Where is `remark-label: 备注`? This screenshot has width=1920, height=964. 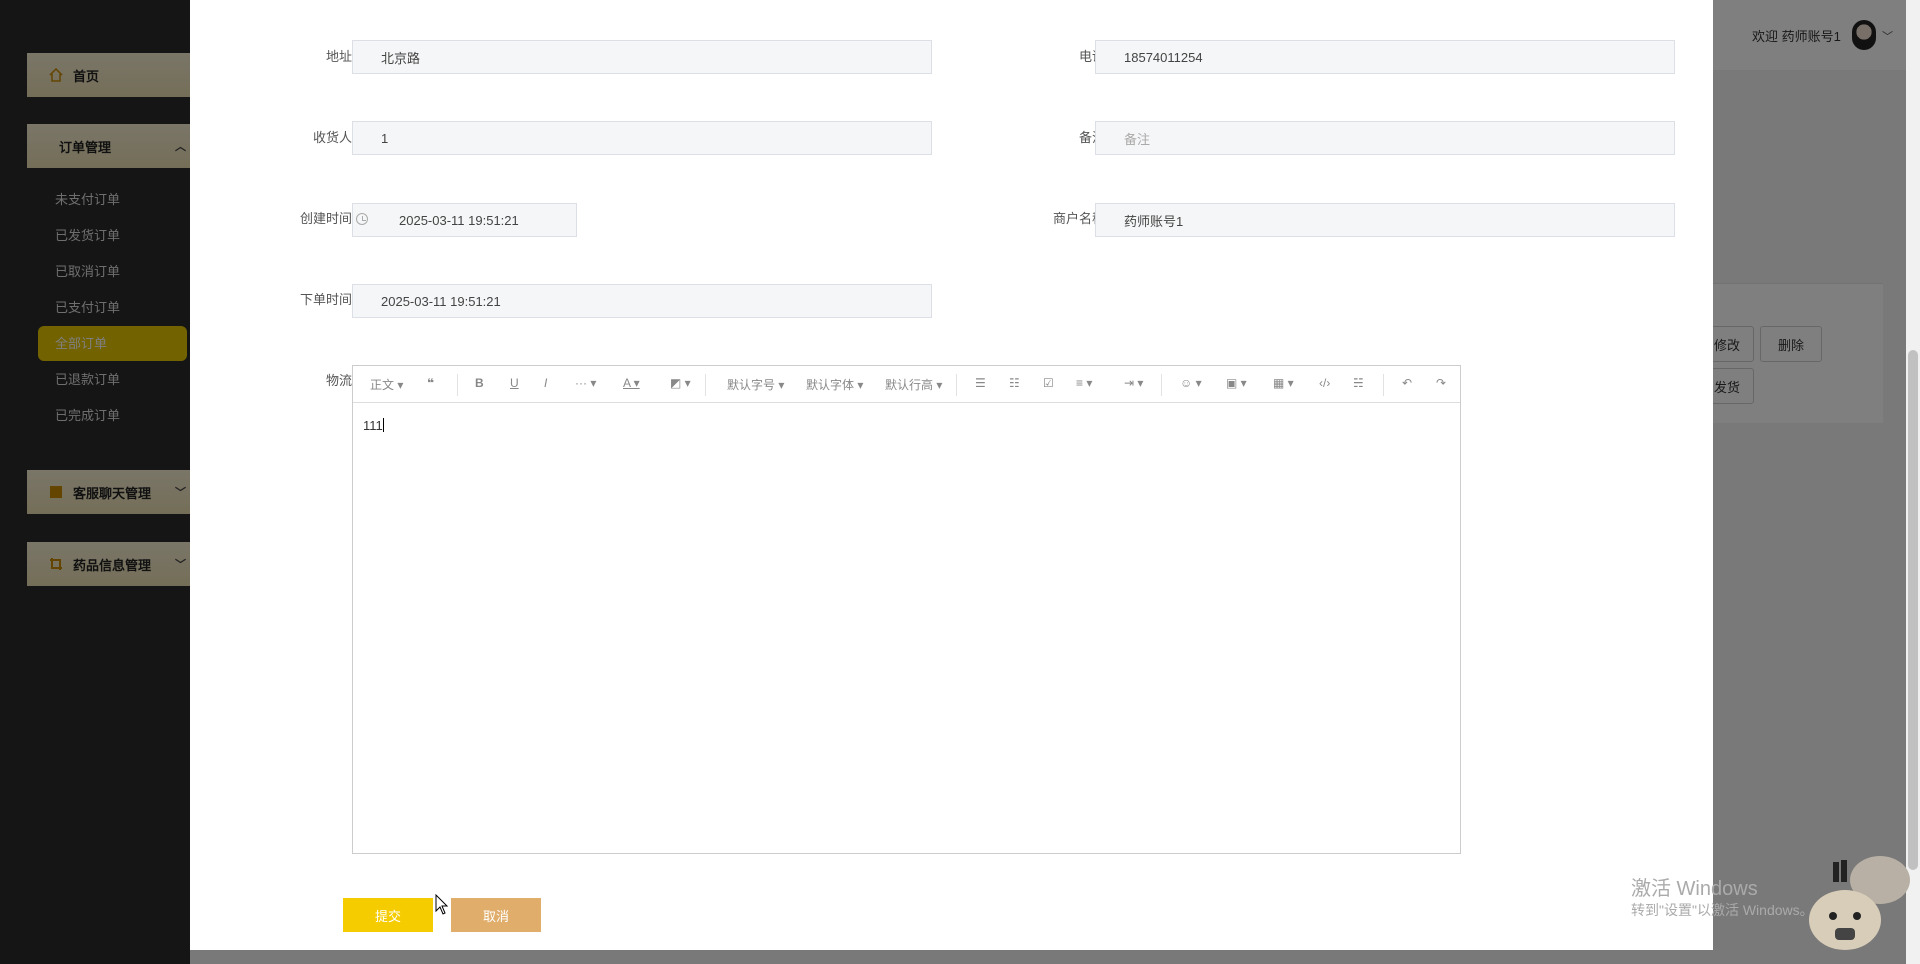
remark-label: 备注 is located at coordinates (1091, 137).